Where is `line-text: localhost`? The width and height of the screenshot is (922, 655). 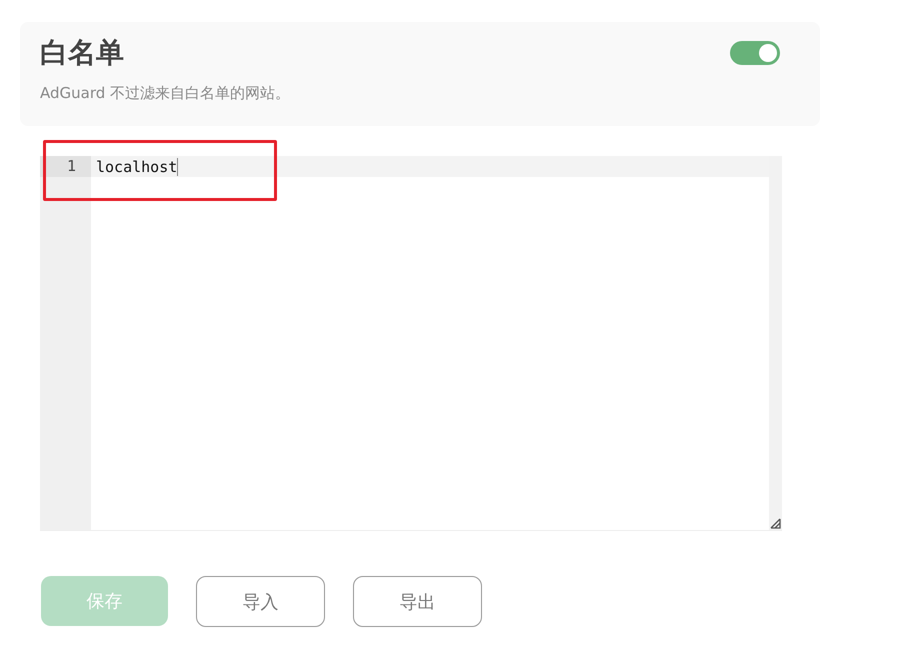 line-text: localhost is located at coordinates (136, 167).